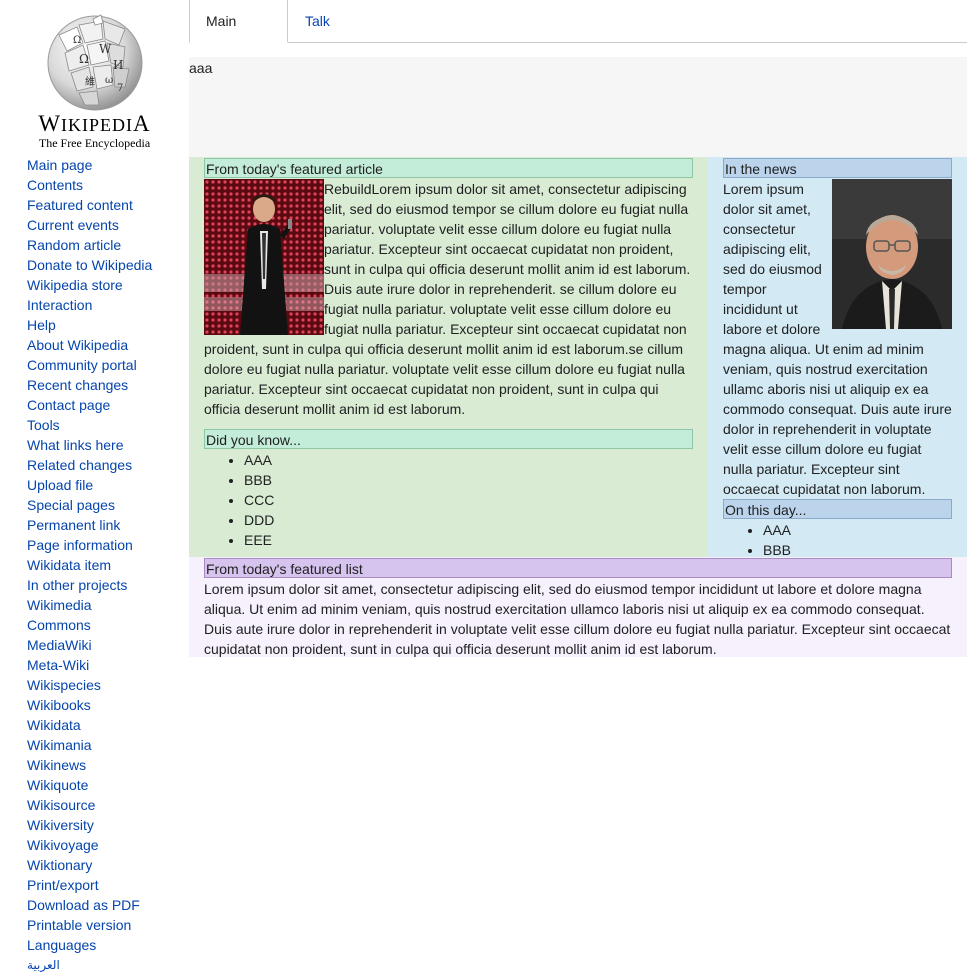 This screenshot has height=975, width=974. I want to click on sidebar-item-main-page: Main page, so click(107, 165).